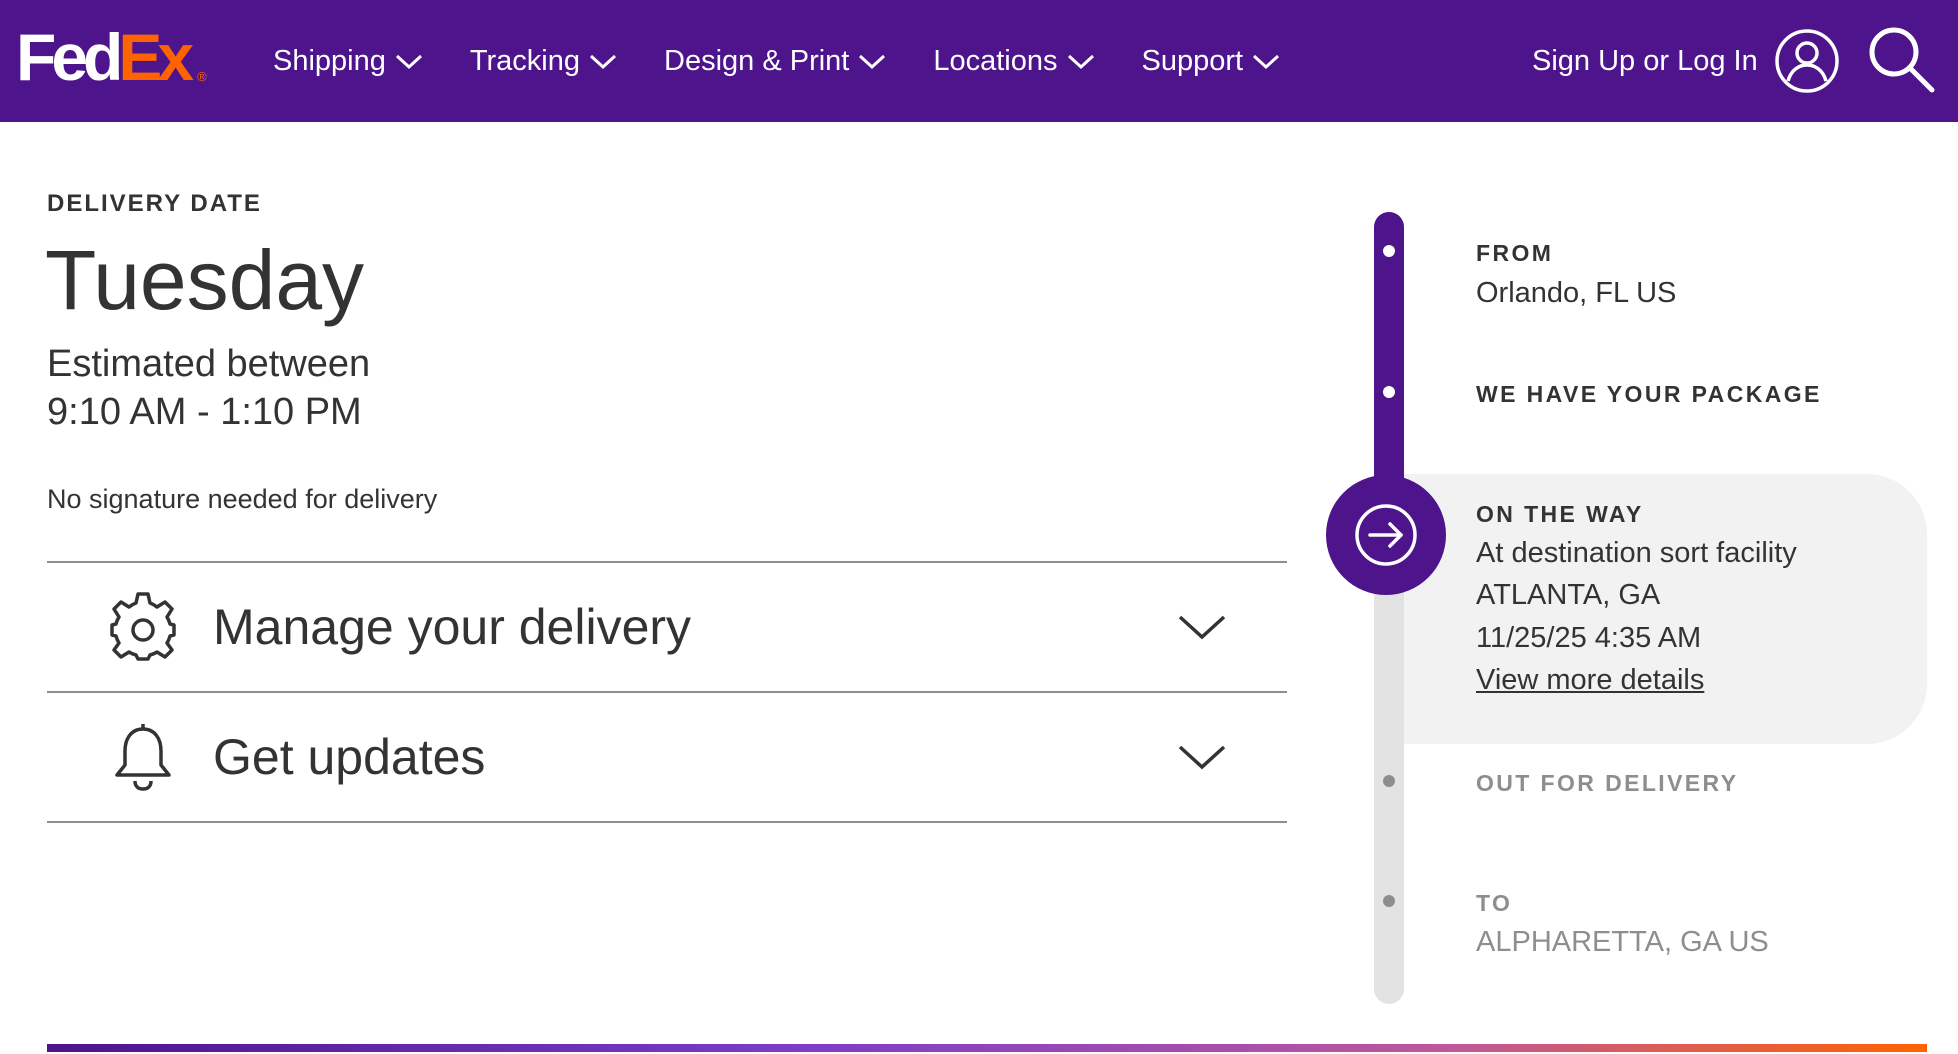  Describe the element at coordinates (1389, 392) in the screenshot. I see `timeline-dot-received` at that location.